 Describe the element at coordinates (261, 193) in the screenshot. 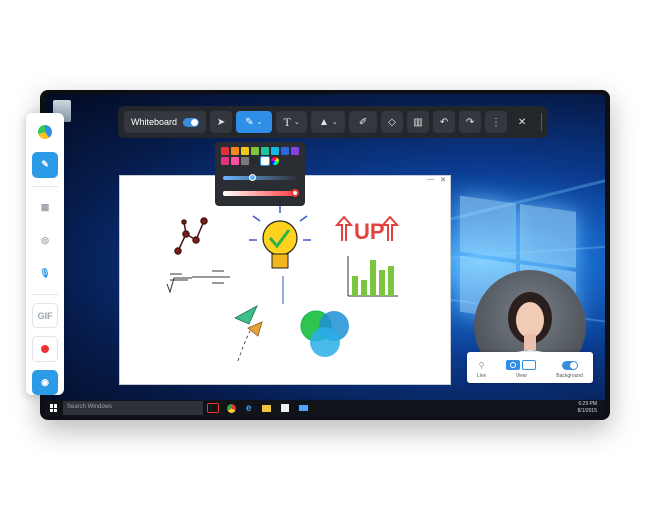

I see `pen-size-slider` at that location.